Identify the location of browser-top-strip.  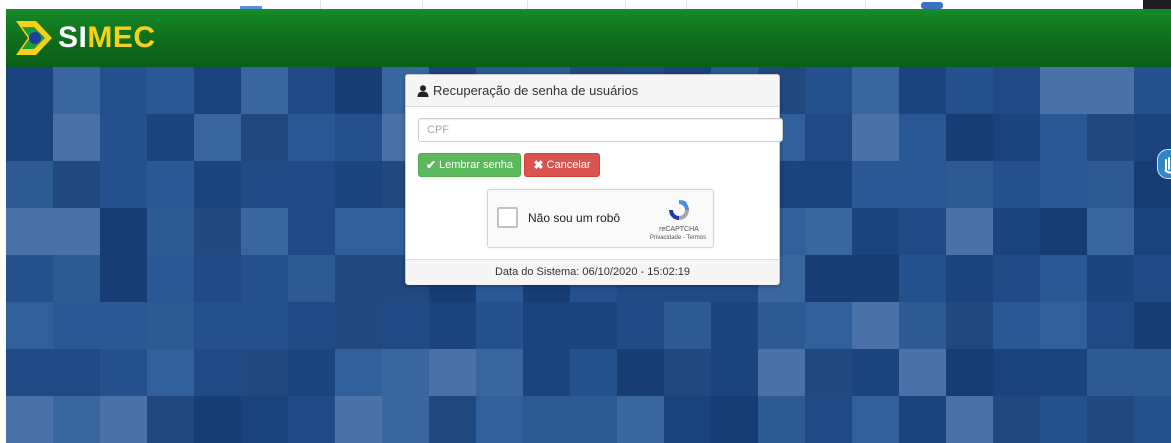
(585, 11).